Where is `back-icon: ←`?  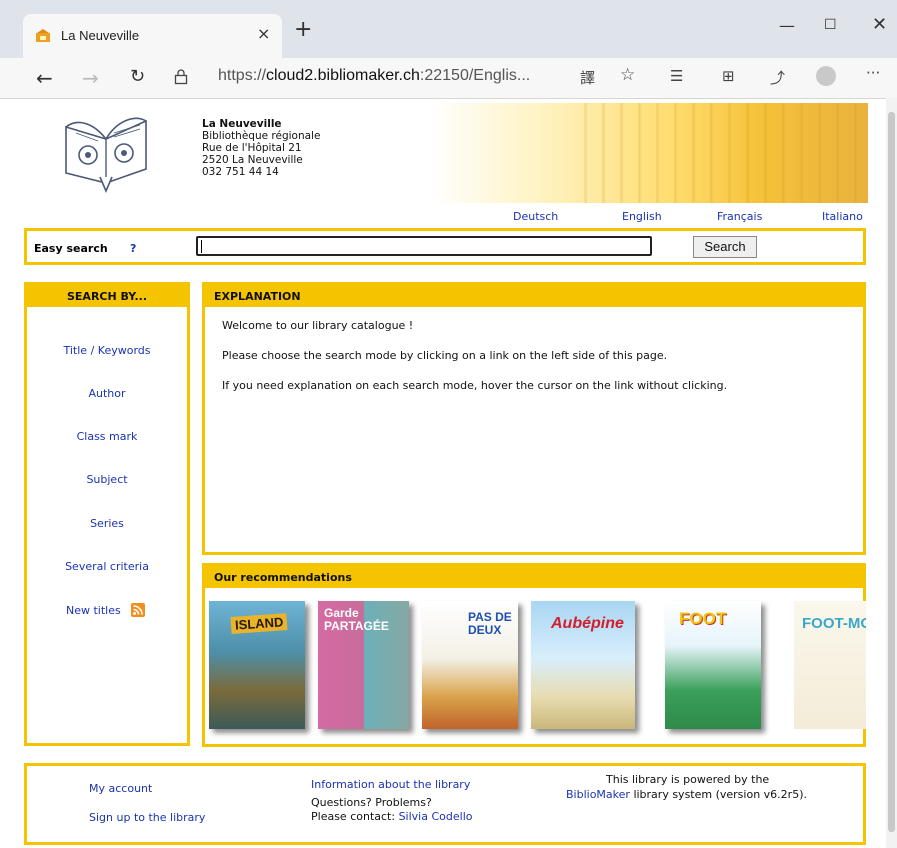
back-icon: ← is located at coordinates (44, 78).